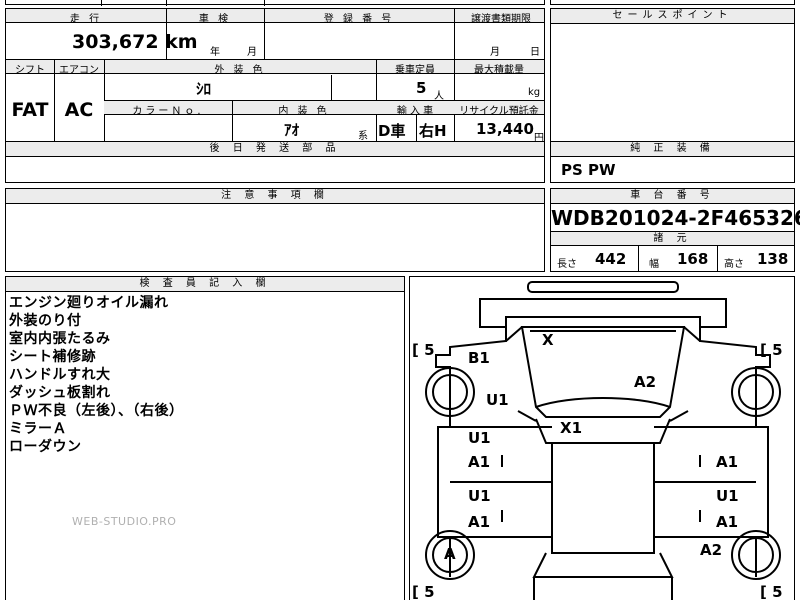 The height and width of the screenshot is (600, 800). What do you see at coordinates (499, 111) in the screenshot?
I see `recycle-label: リサイクル預託金` at bounding box center [499, 111].